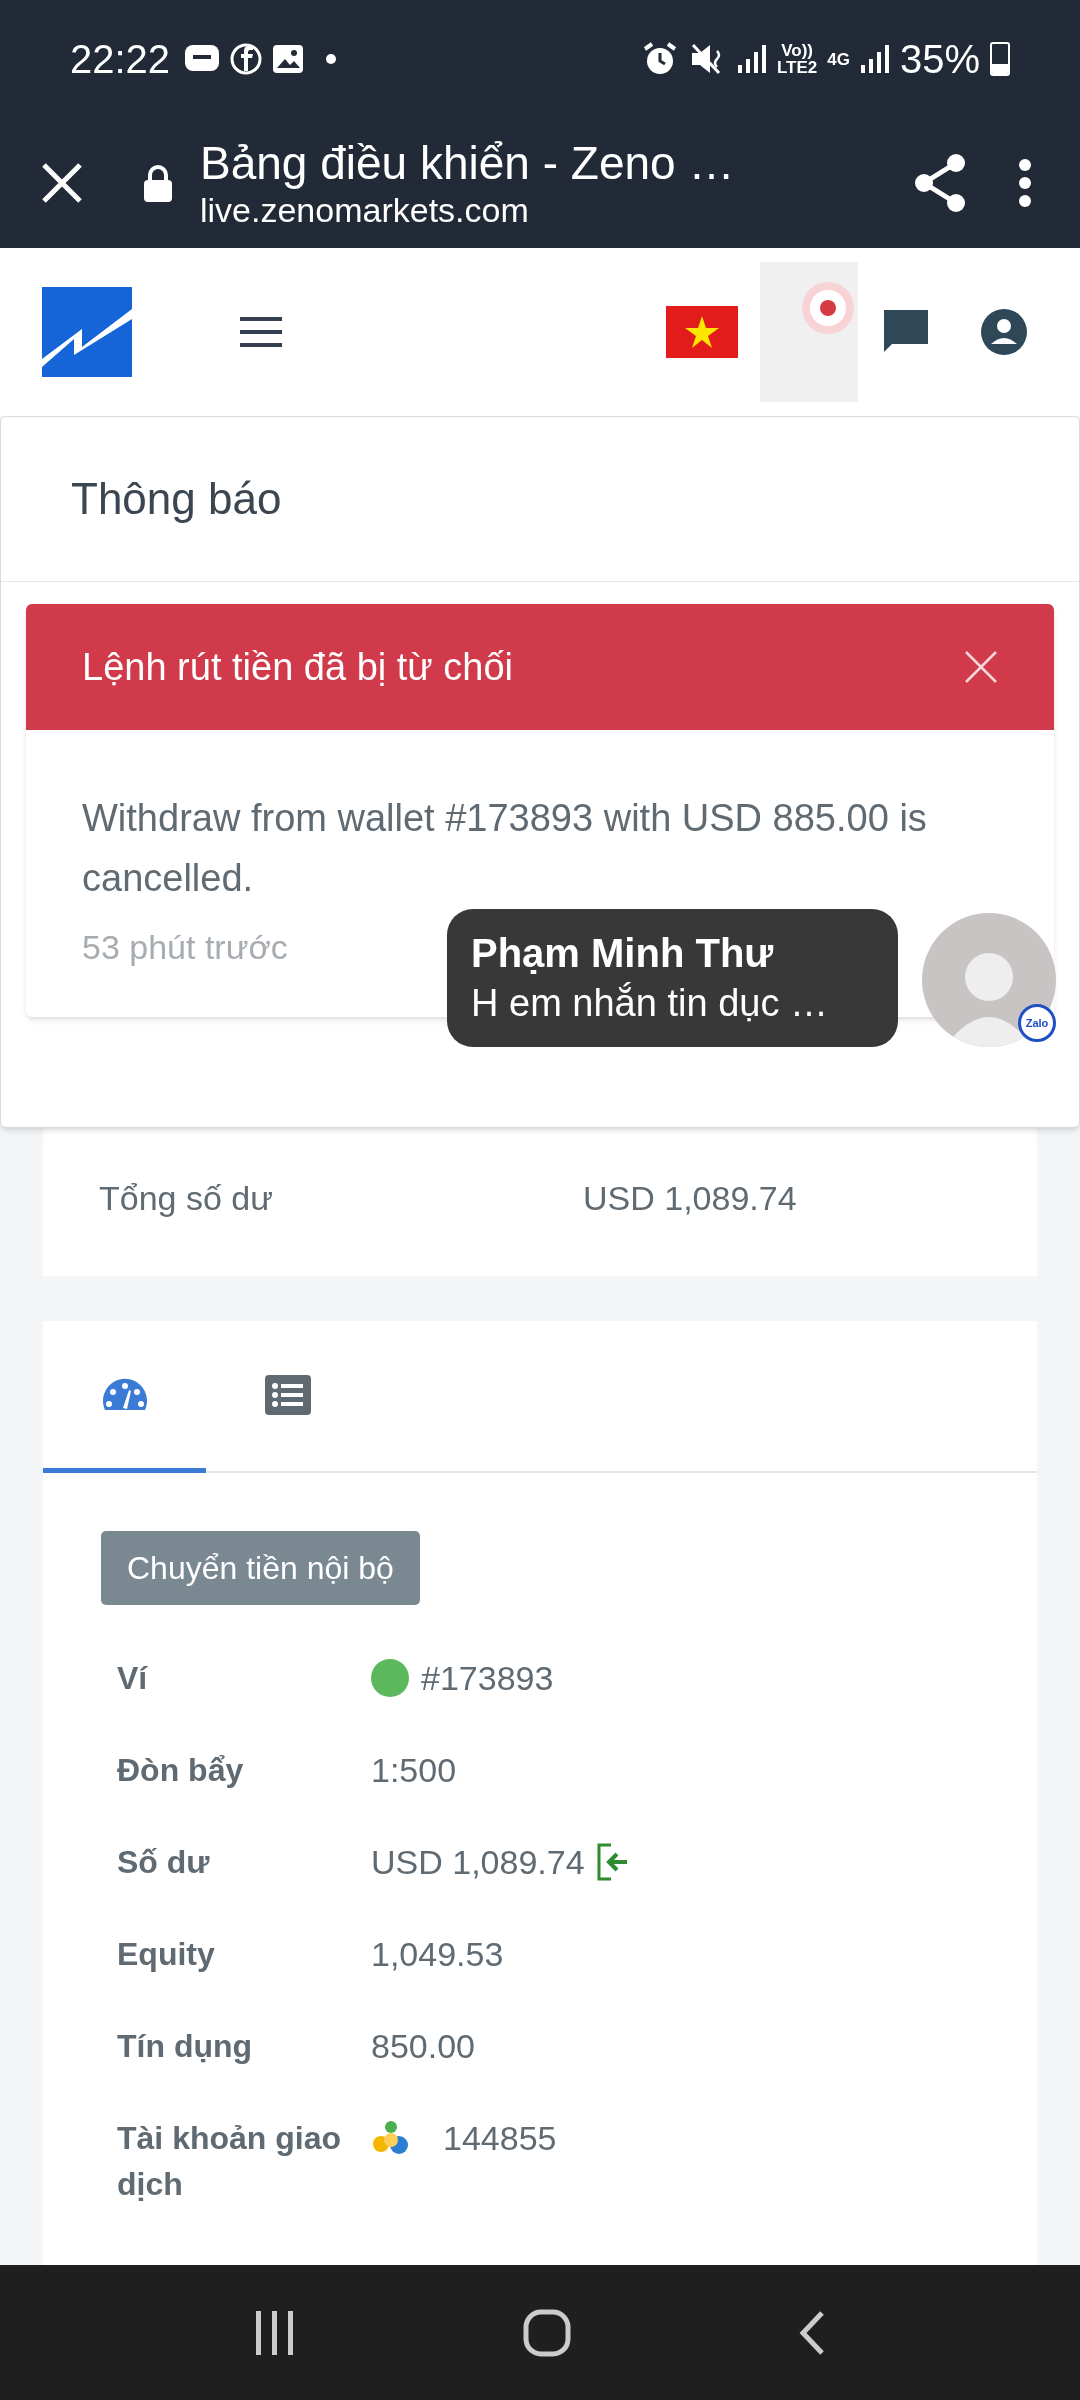 The image size is (1080, 2400). Describe the element at coordinates (274, 2332) in the screenshot. I see `recent-apps-icon` at that location.